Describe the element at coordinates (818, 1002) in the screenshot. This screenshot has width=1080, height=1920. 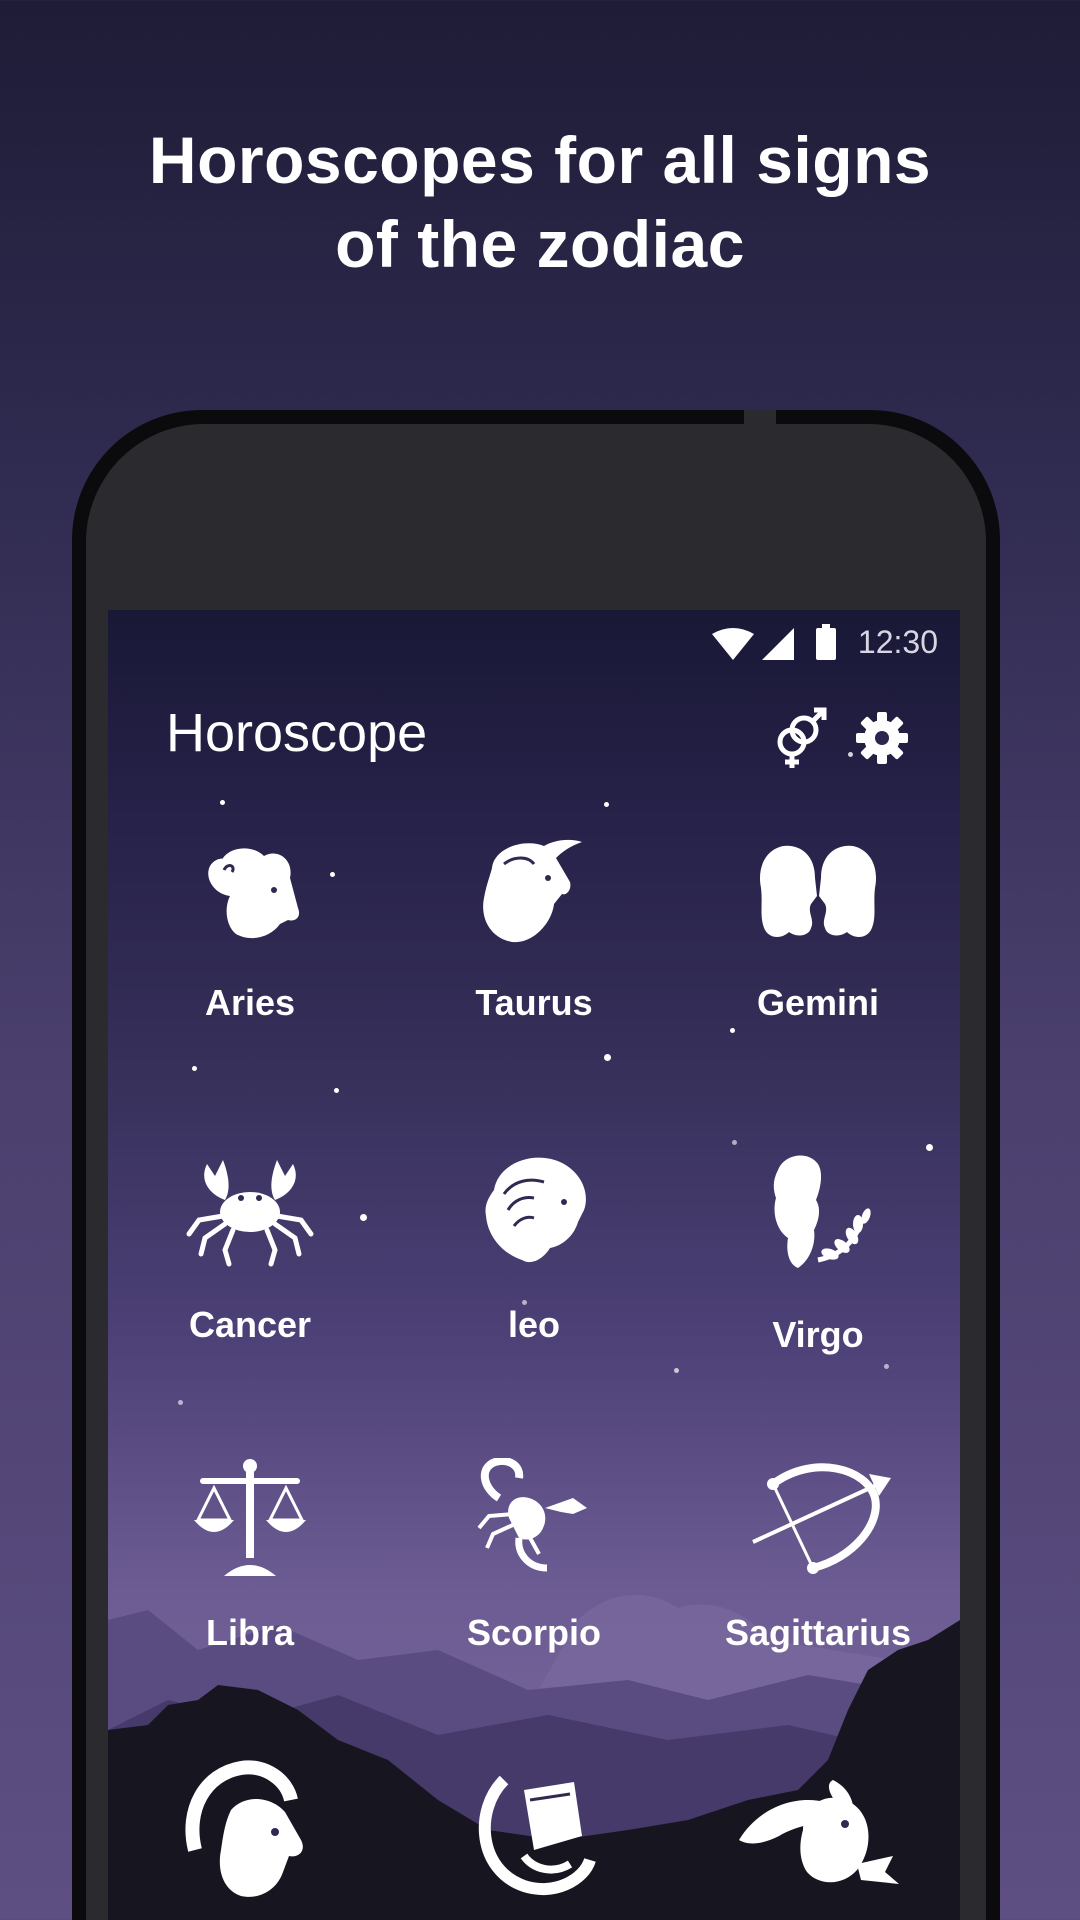
I see `sign-label: Gemini` at that location.